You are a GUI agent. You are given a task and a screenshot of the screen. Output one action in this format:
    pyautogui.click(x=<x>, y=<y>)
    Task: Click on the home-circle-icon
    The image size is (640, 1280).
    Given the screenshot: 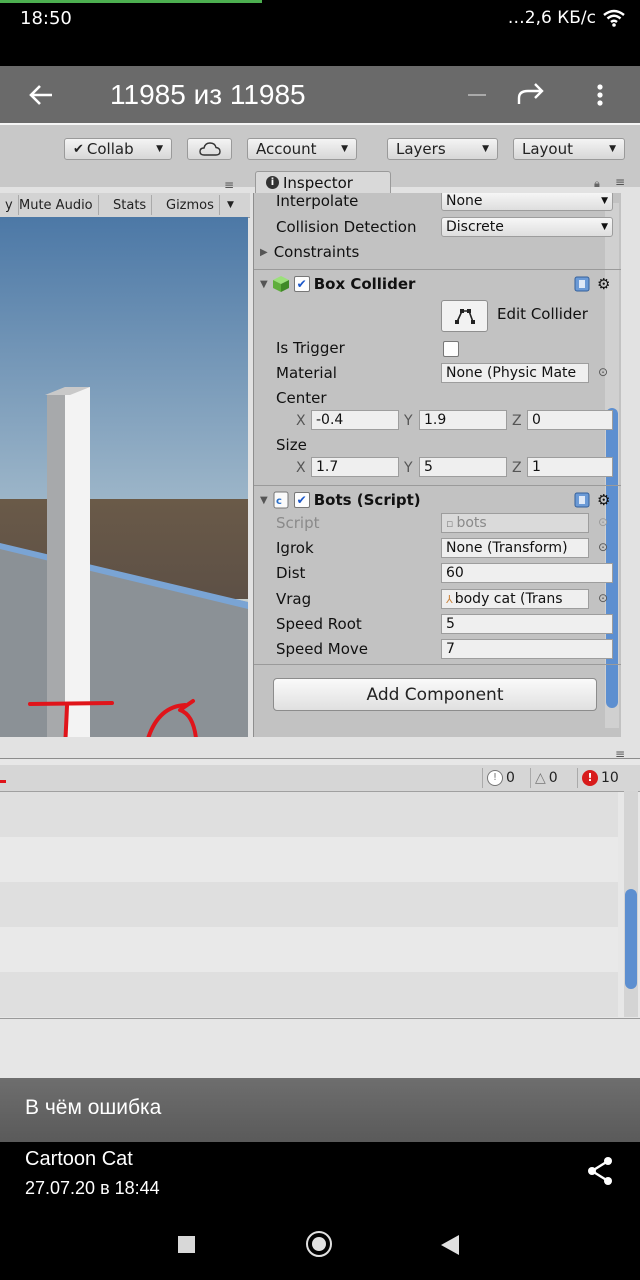 What is the action you would take?
    pyautogui.click(x=319, y=1244)
    